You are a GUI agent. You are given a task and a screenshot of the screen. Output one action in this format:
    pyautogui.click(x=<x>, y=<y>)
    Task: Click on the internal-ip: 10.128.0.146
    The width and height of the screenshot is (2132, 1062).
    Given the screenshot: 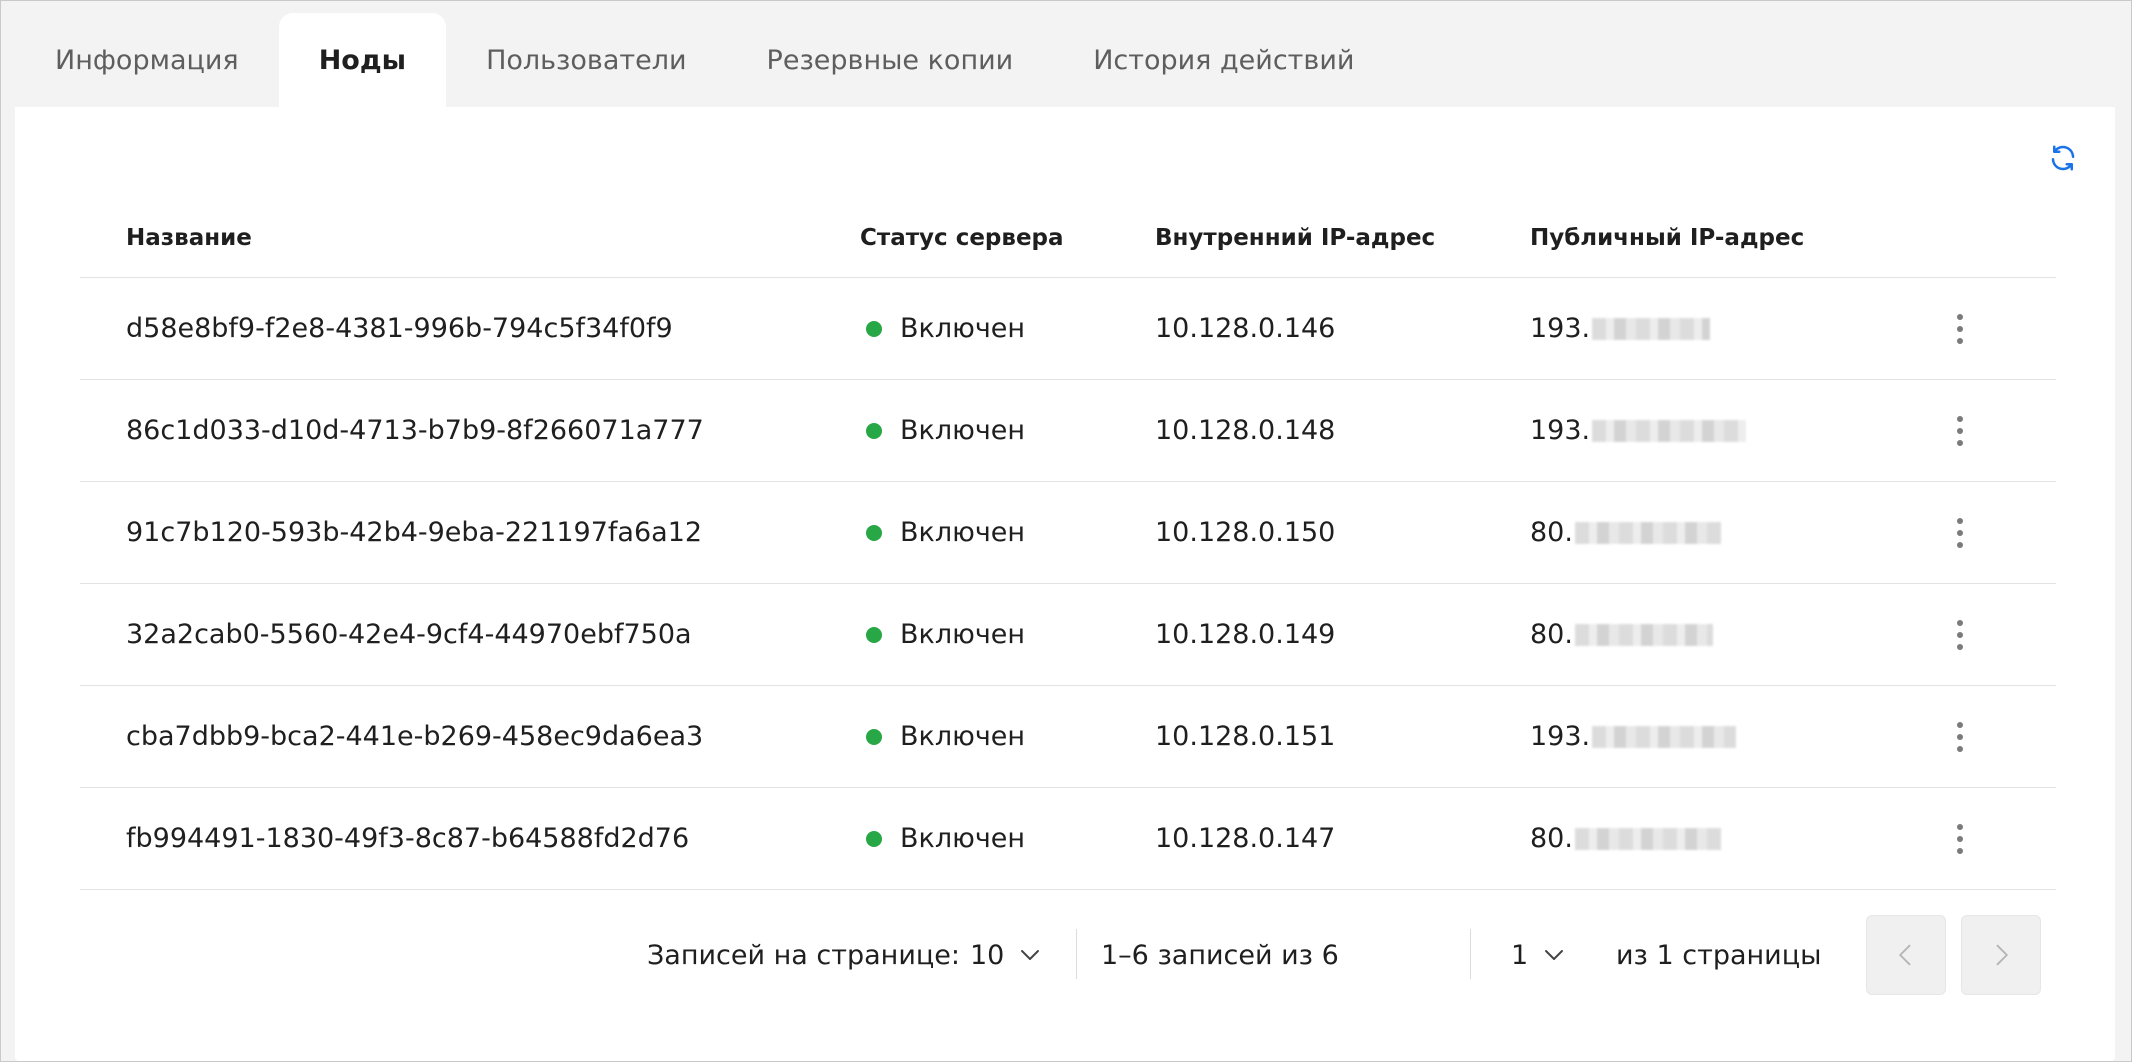 What is the action you would take?
    pyautogui.click(x=1245, y=328)
    